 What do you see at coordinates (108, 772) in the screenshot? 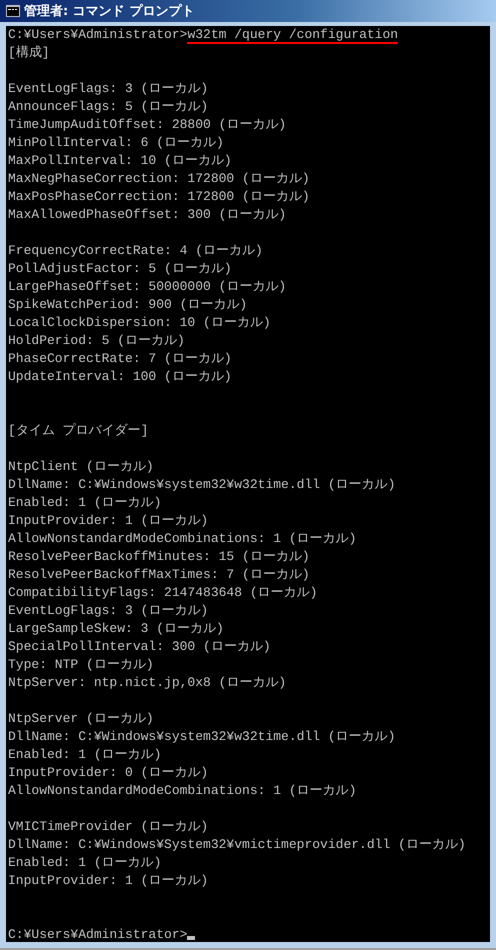
I see `output-line: InputProvider: 0 (ローカル)` at bounding box center [108, 772].